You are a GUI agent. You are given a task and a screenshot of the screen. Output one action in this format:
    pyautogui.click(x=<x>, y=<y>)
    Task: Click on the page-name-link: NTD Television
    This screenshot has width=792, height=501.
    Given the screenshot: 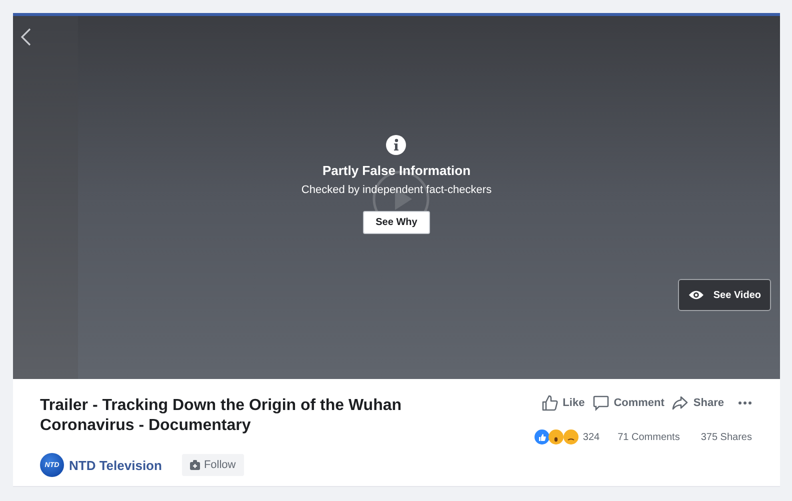 What is the action you would take?
    pyautogui.click(x=115, y=465)
    